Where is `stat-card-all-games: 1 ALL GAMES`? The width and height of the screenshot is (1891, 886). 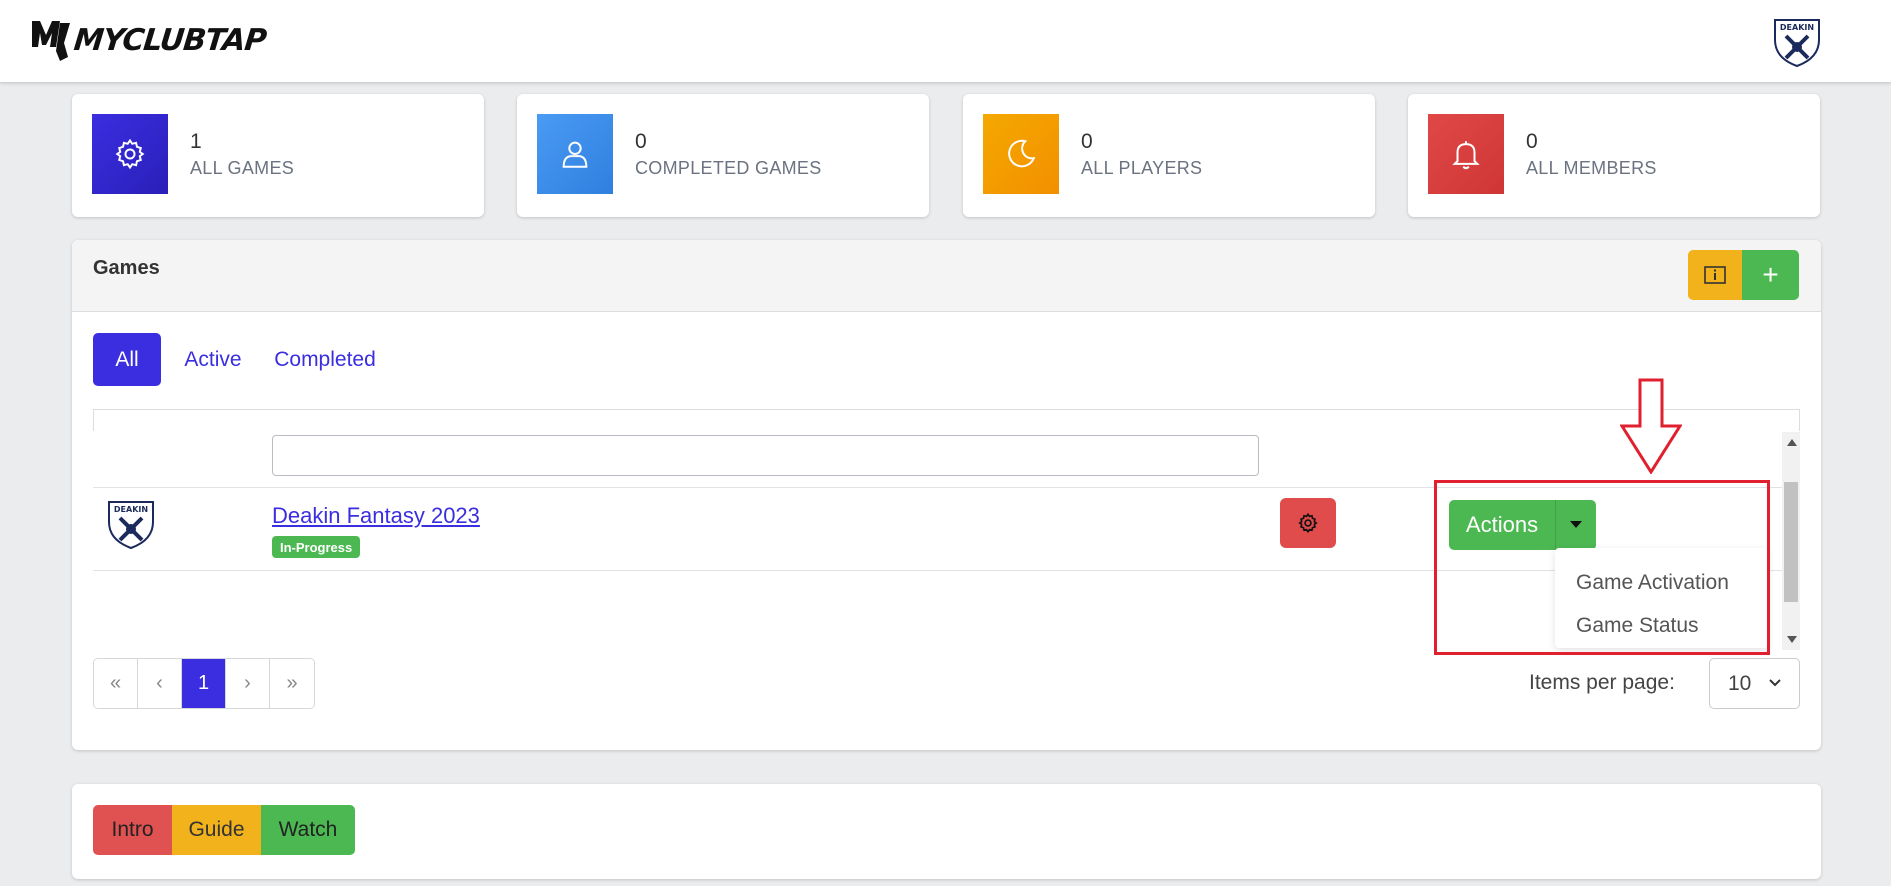 stat-card-all-games: 1 ALL GAMES is located at coordinates (278, 155).